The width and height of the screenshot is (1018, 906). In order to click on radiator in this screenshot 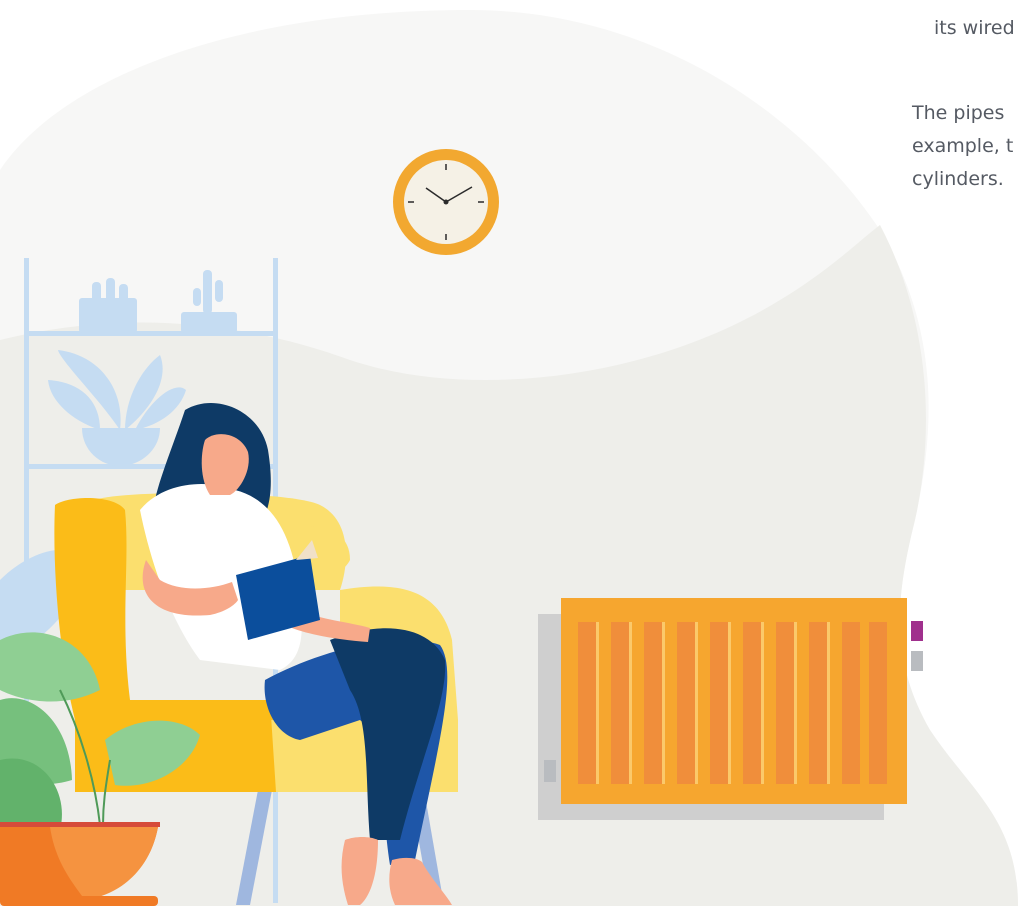, I will do `click(722, 709)`.